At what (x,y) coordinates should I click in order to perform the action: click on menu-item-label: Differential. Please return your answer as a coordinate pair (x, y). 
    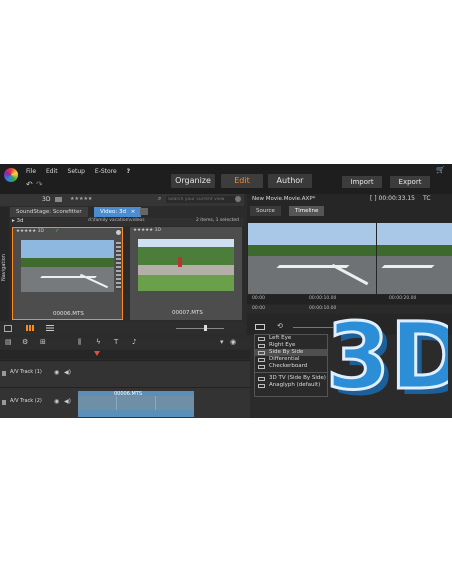
    Looking at the image, I should click on (284, 359).